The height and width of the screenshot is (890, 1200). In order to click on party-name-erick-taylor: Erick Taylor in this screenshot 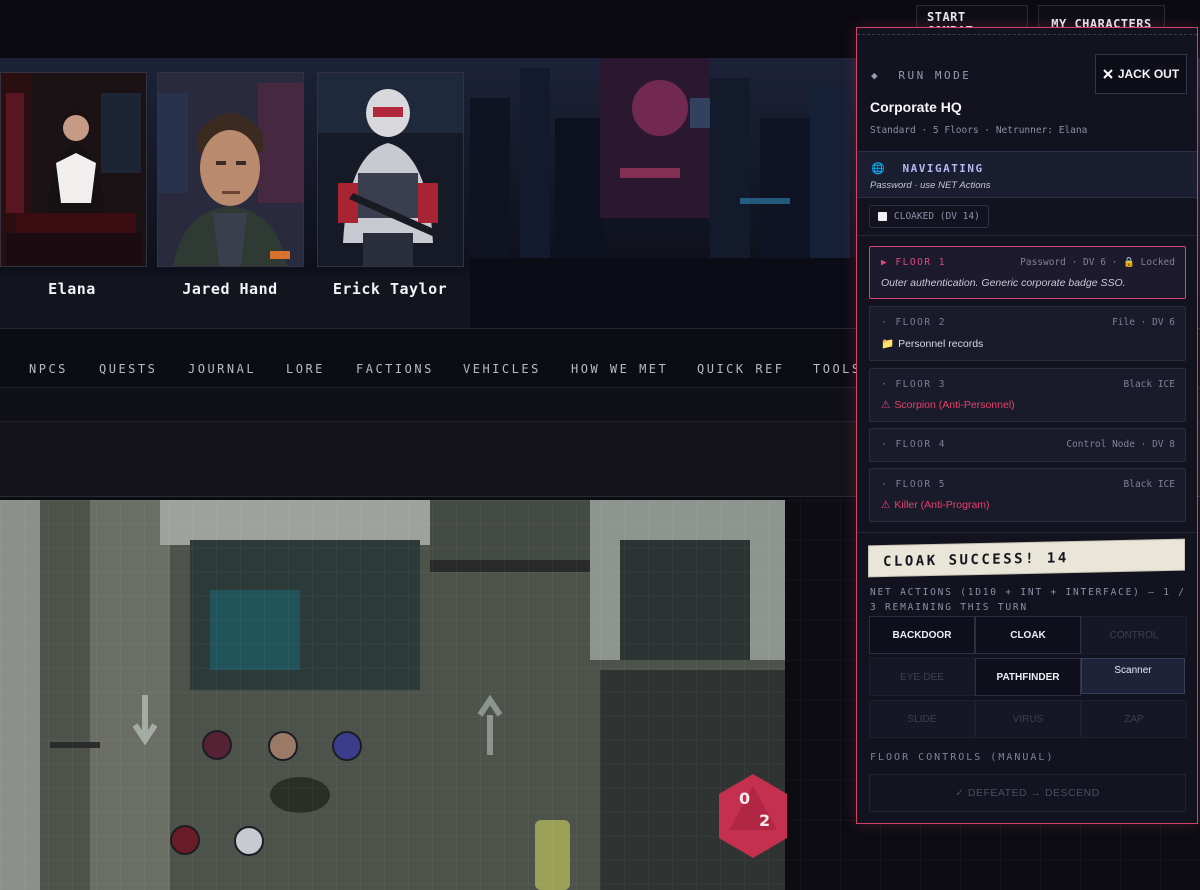, I will do `click(390, 289)`.